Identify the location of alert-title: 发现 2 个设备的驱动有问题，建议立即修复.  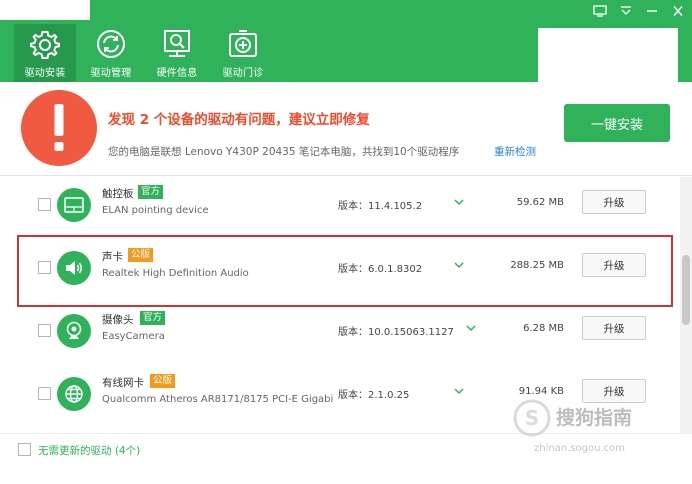
(239, 120).